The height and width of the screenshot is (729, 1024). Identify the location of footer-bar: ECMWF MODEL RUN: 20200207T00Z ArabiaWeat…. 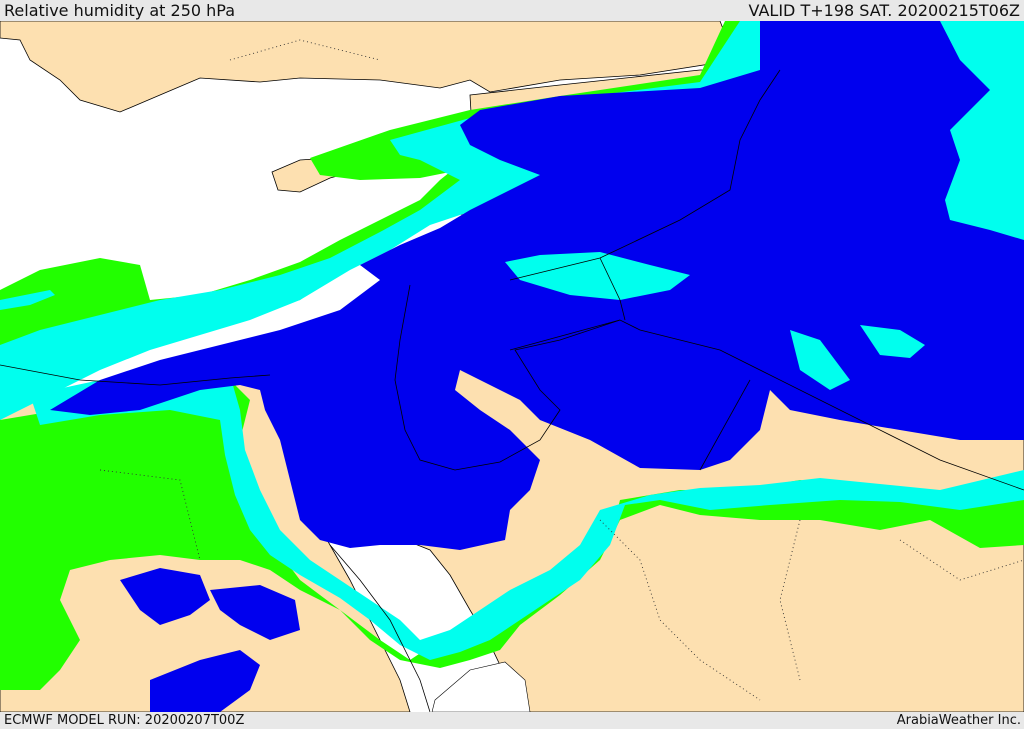
(512, 720).